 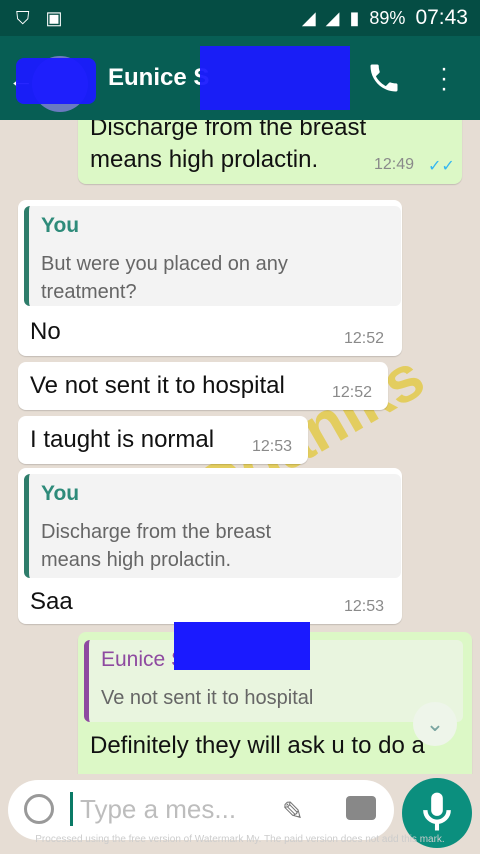 I want to click on chat-header: ← Eunice S ···, so click(x=240, y=78).